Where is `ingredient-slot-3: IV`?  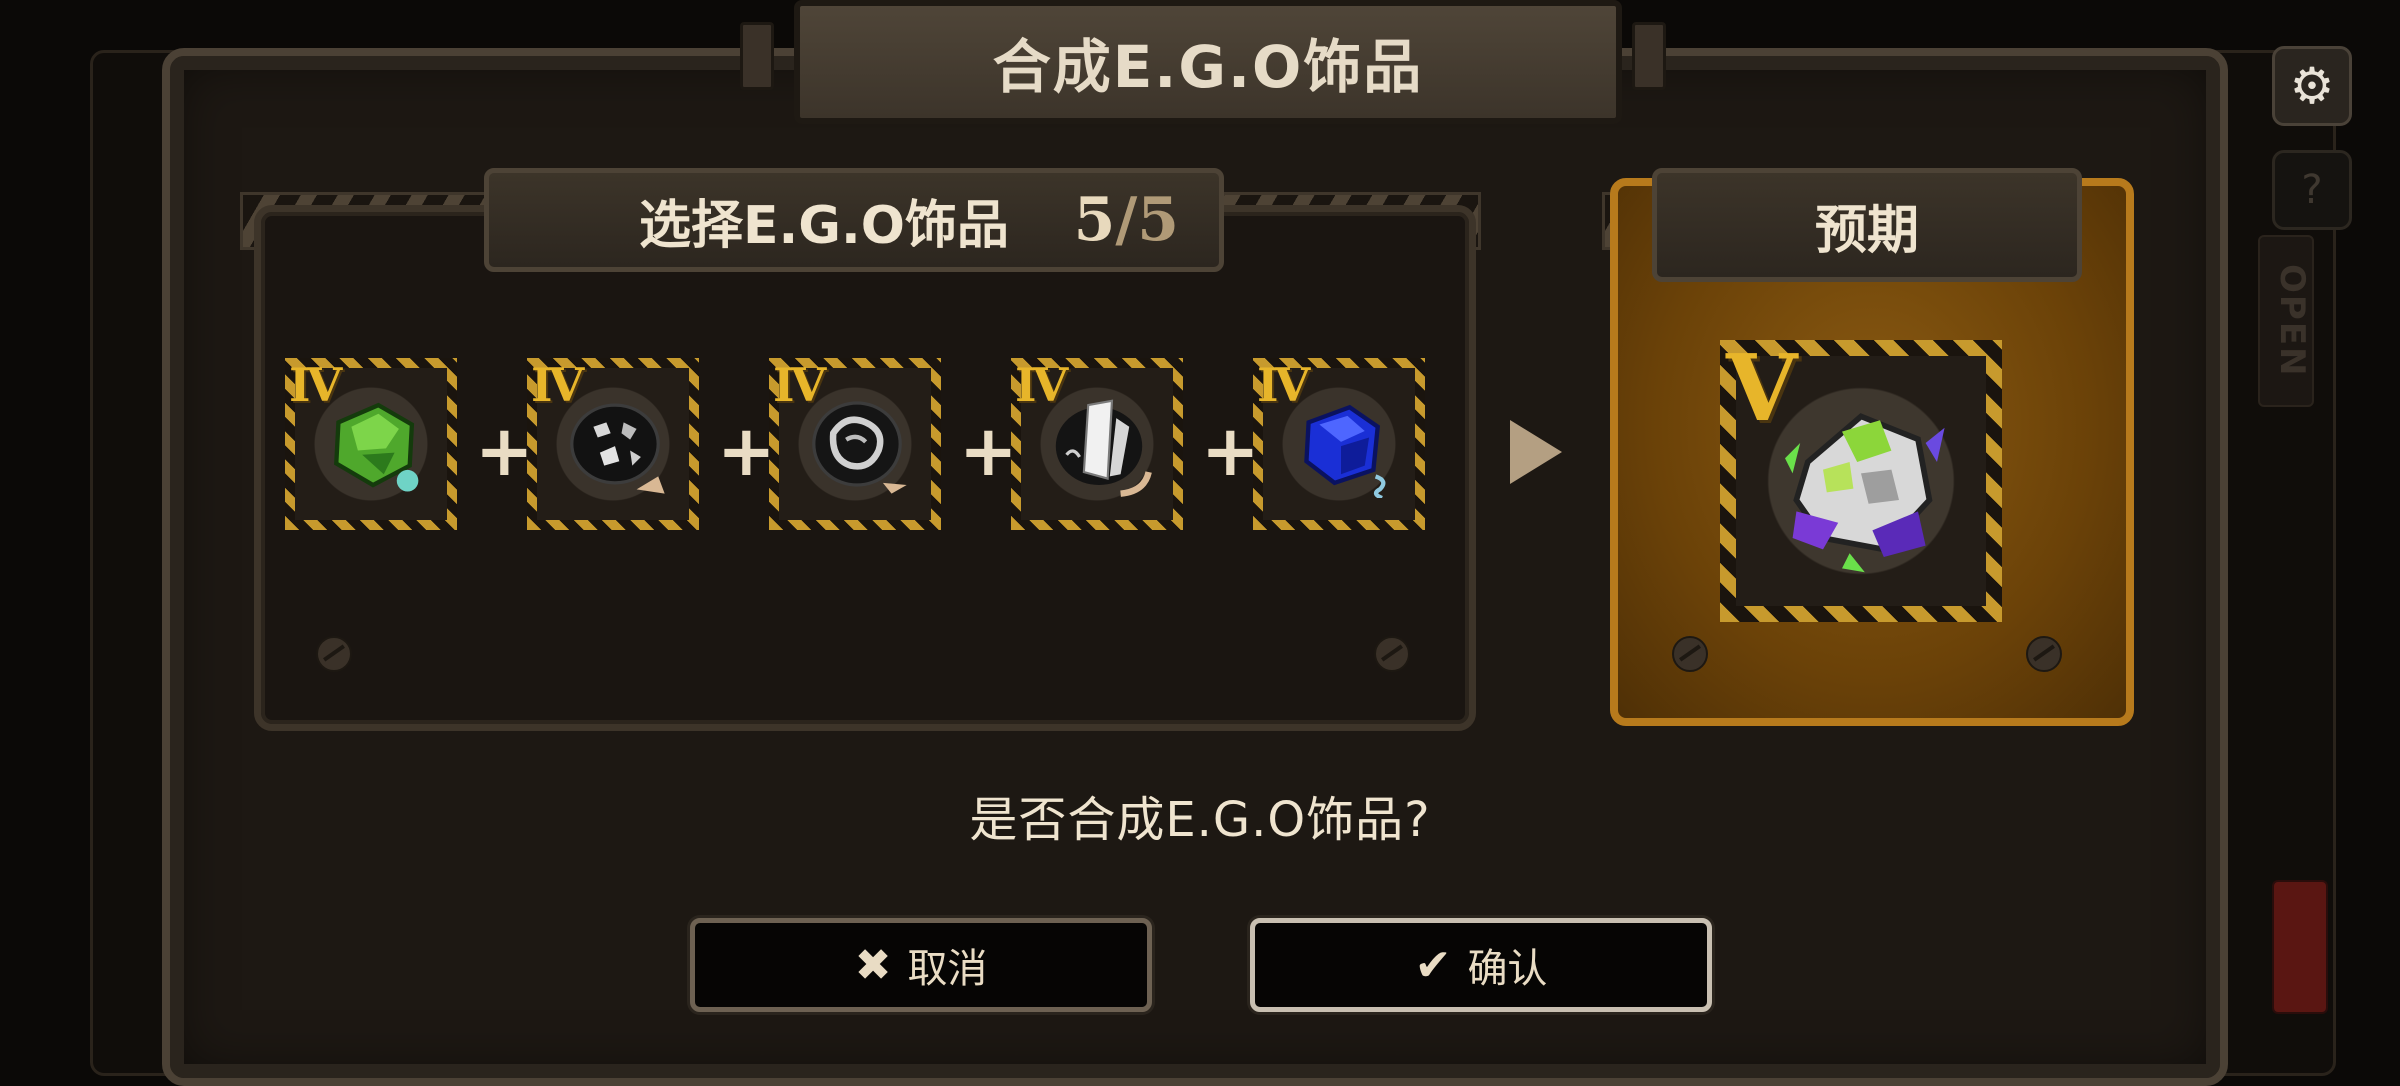 ingredient-slot-3: IV is located at coordinates (855, 444).